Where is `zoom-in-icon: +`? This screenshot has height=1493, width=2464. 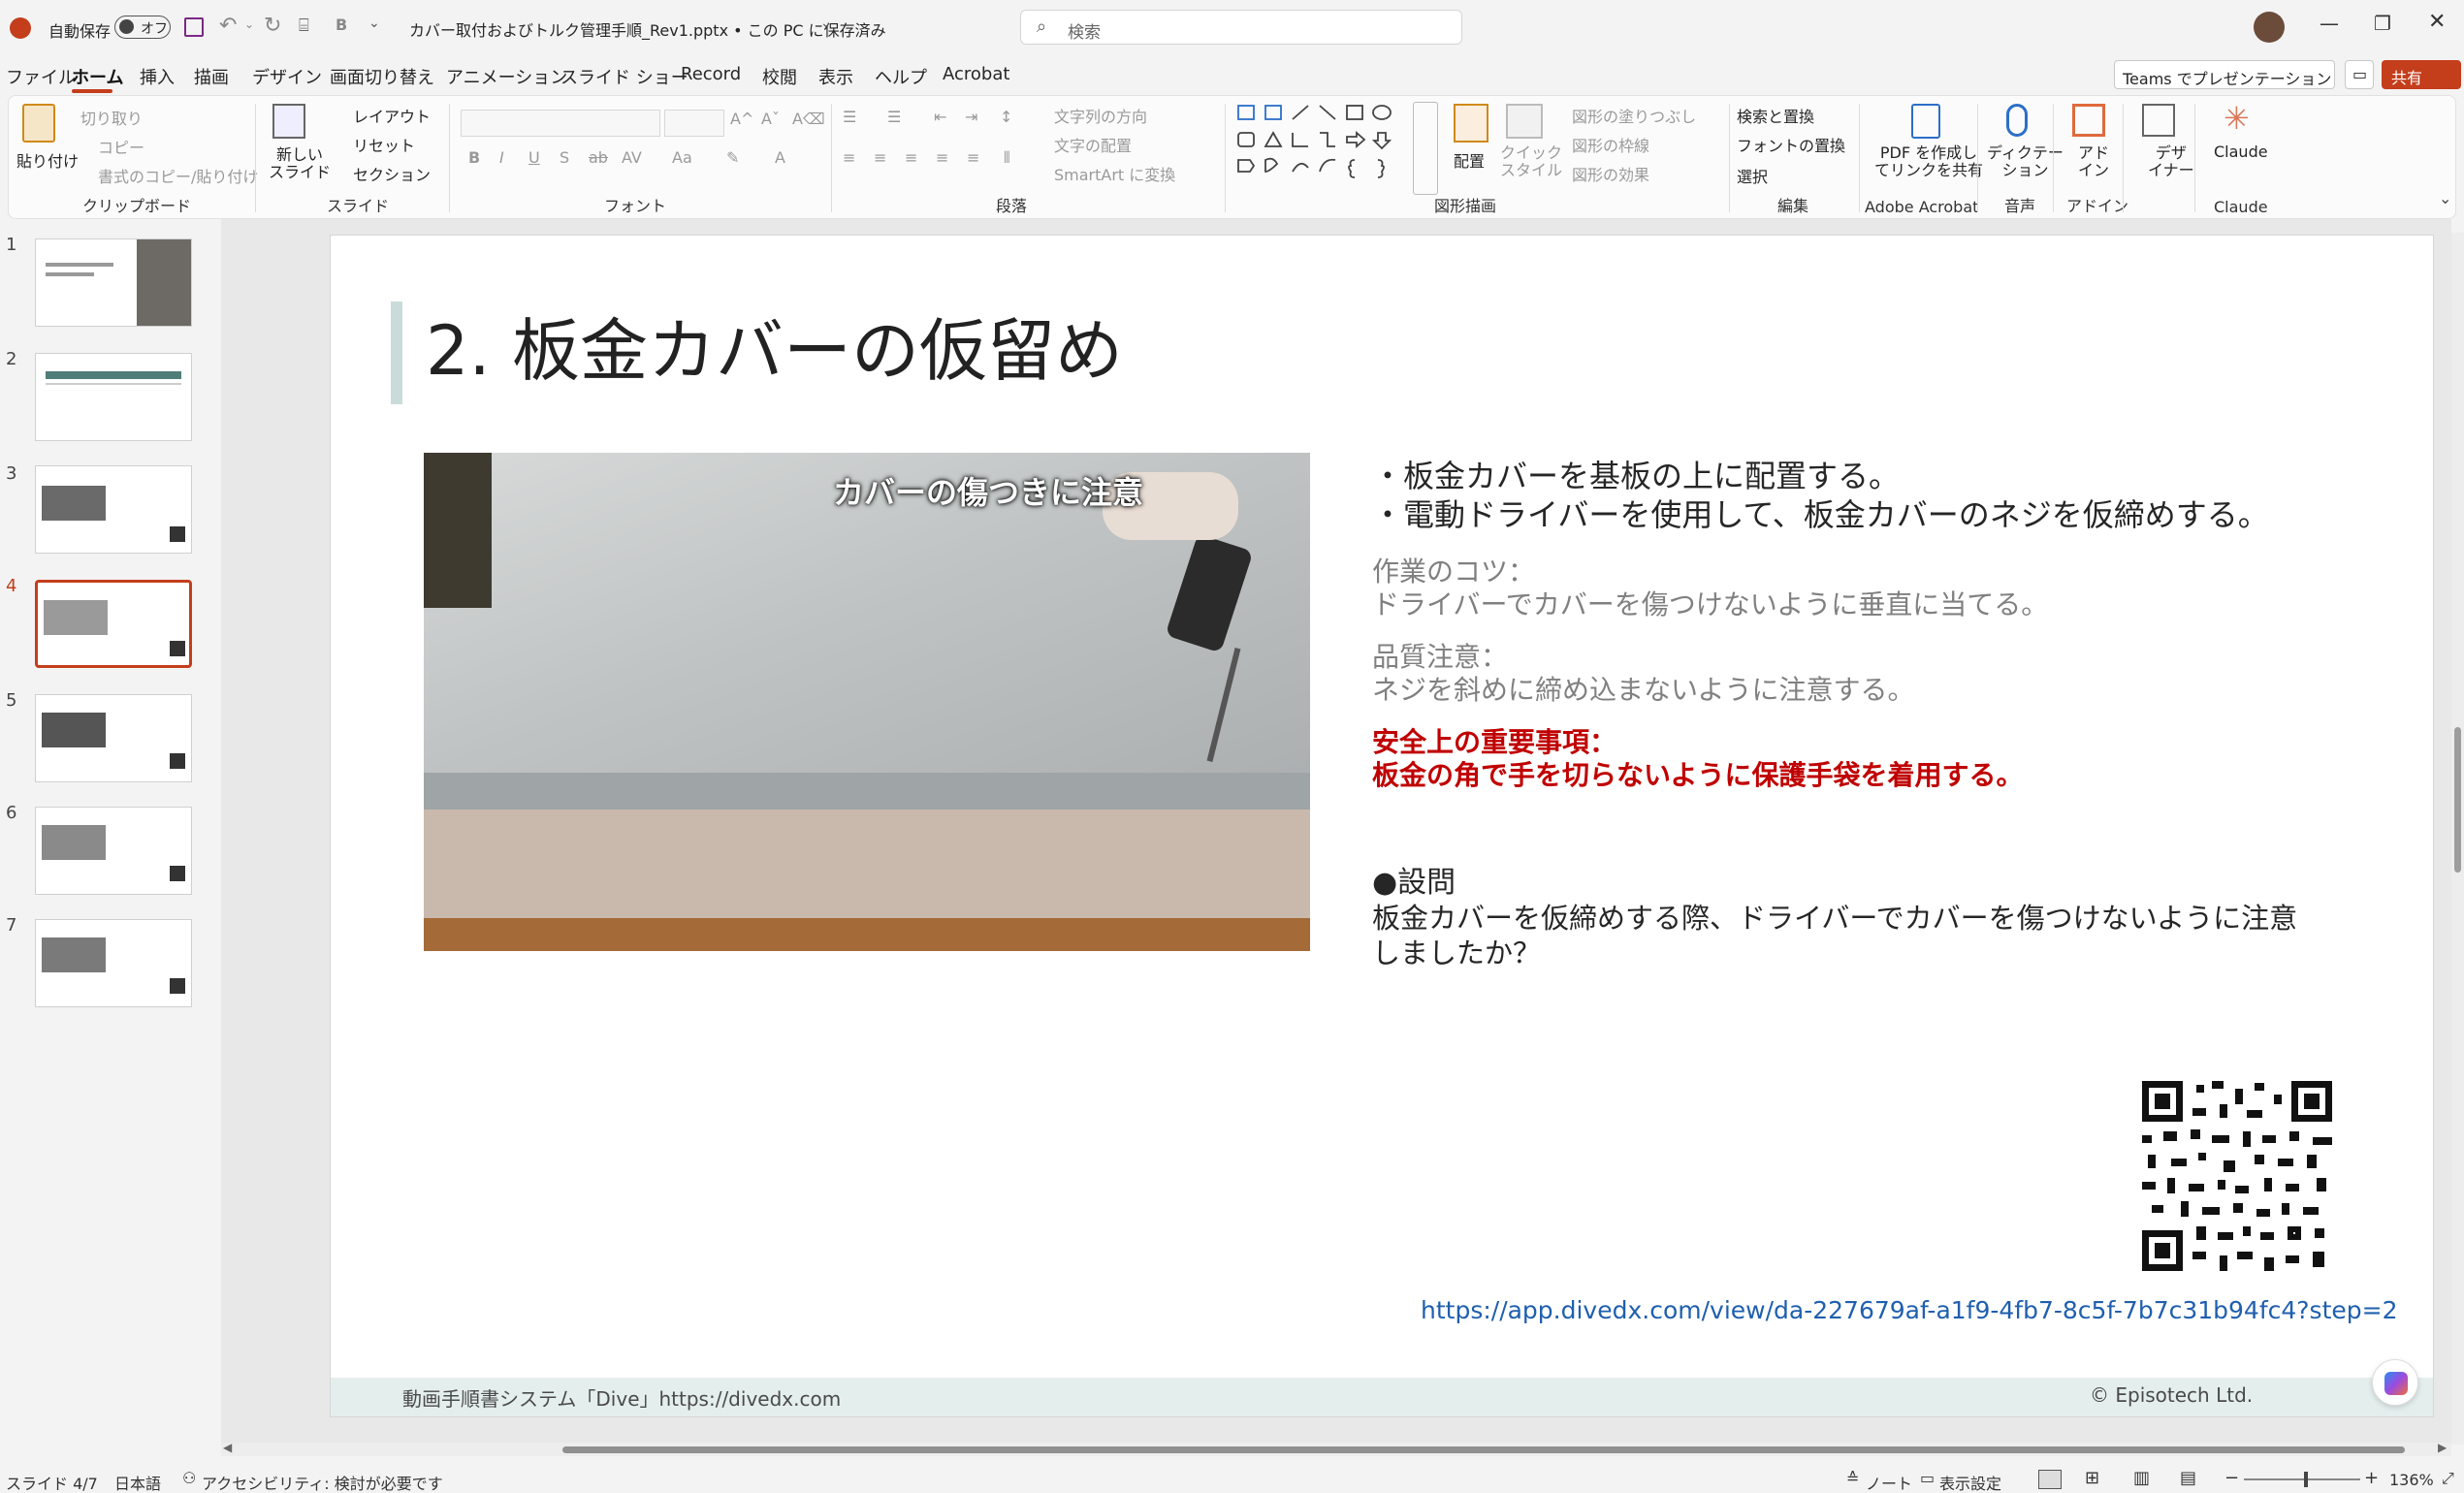 zoom-in-icon: + is located at coordinates (2371, 1478).